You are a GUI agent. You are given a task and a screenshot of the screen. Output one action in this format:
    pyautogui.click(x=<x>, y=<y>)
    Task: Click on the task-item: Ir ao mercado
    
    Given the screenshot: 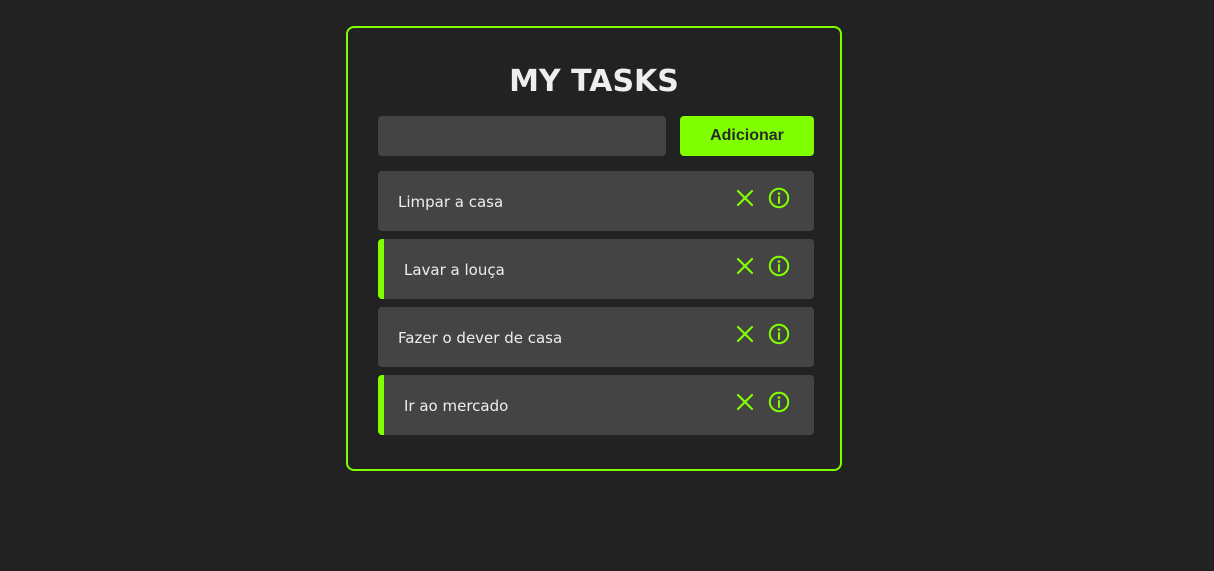 What is the action you would take?
    pyautogui.click(x=596, y=405)
    